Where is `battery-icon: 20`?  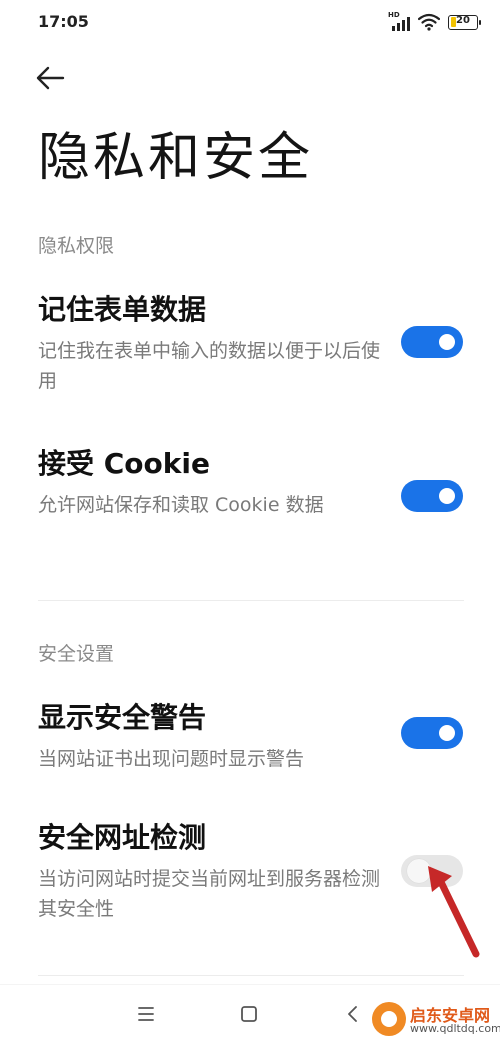 battery-icon: 20 is located at coordinates (464, 22).